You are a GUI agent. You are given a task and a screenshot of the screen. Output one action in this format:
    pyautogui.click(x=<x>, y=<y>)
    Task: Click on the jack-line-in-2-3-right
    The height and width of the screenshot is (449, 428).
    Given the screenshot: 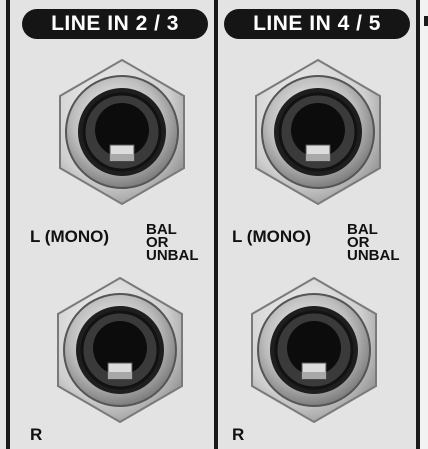 What is the action you would take?
    pyautogui.click(x=120, y=350)
    